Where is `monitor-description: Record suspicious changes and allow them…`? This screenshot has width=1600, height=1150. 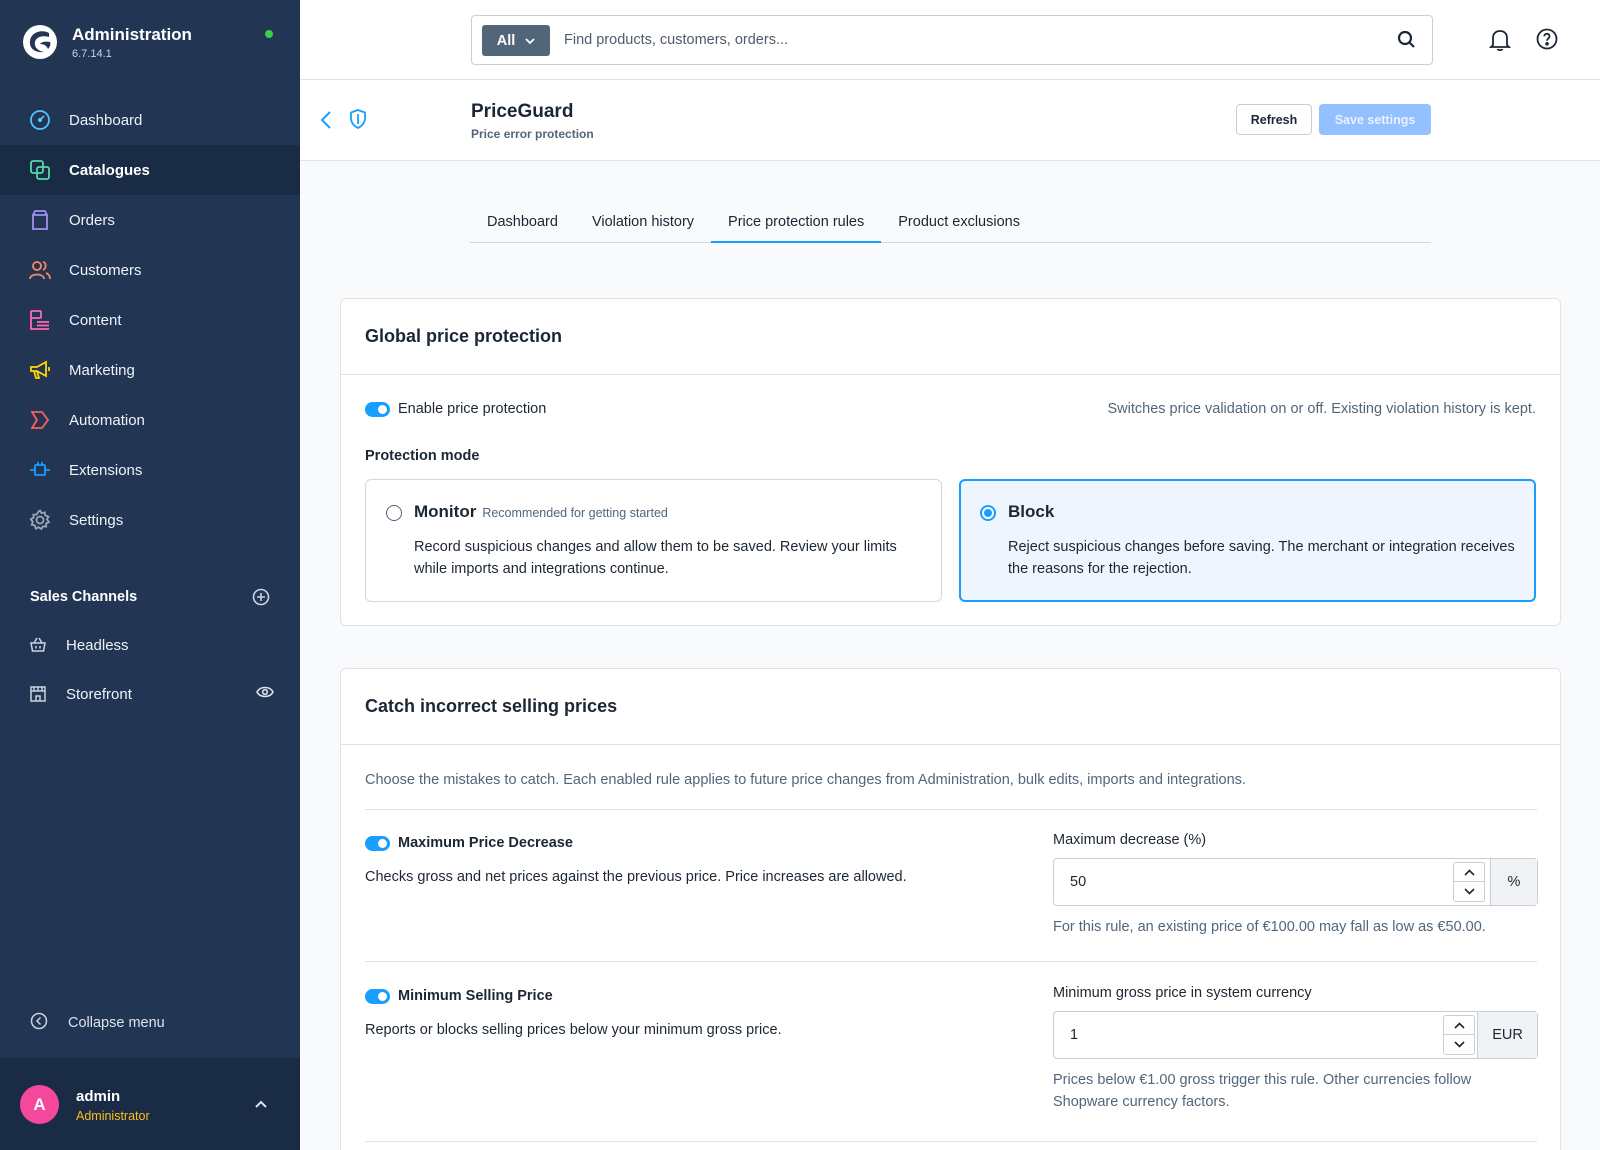
monitor-description: Record suspicious changes and allow them… is located at coordinates (655, 558).